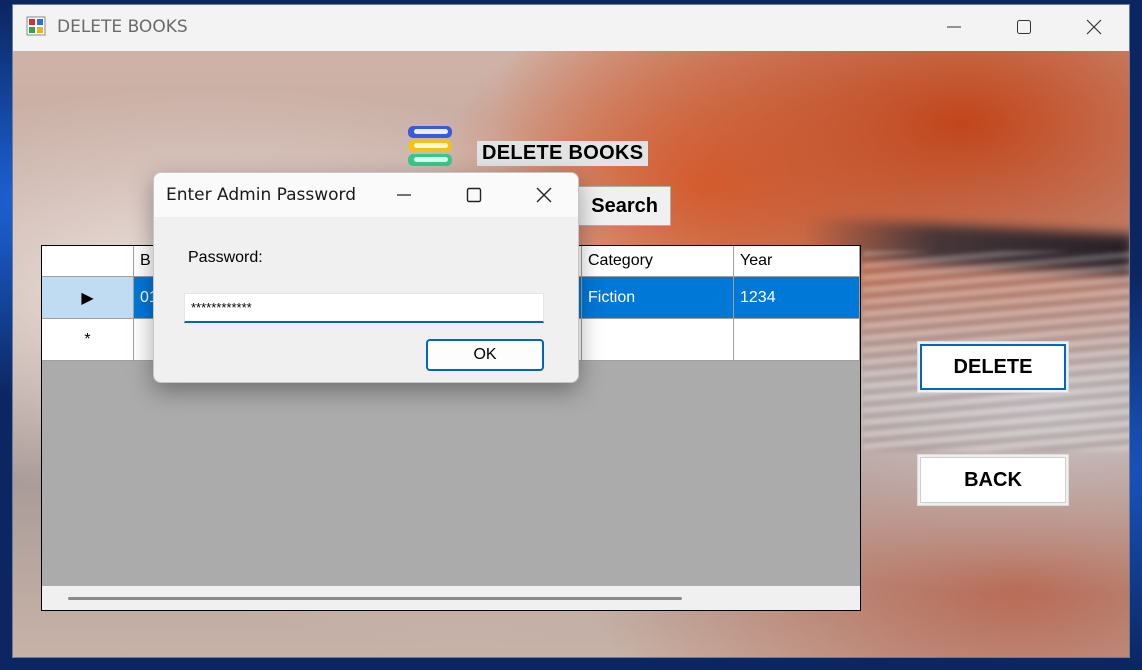 The image size is (1142, 670). What do you see at coordinates (261, 195) in the screenshot?
I see `dialog-title: Enter Admin Password` at bounding box center [261, 195].